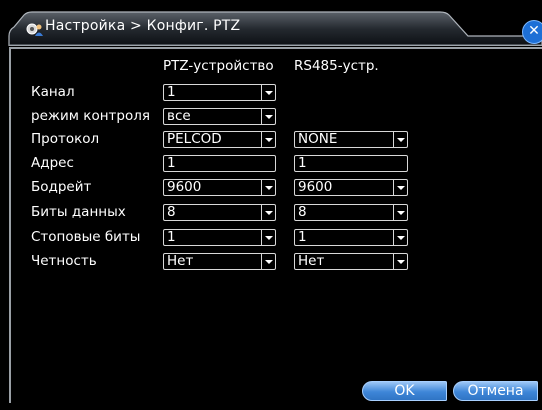 This screenshot has width=542, height=410. What do you see at coordinates (143, 26) in the screenshot?
I see `window-title: Настройка > Конфиг. PTZ` at bounding box center [143, 26].